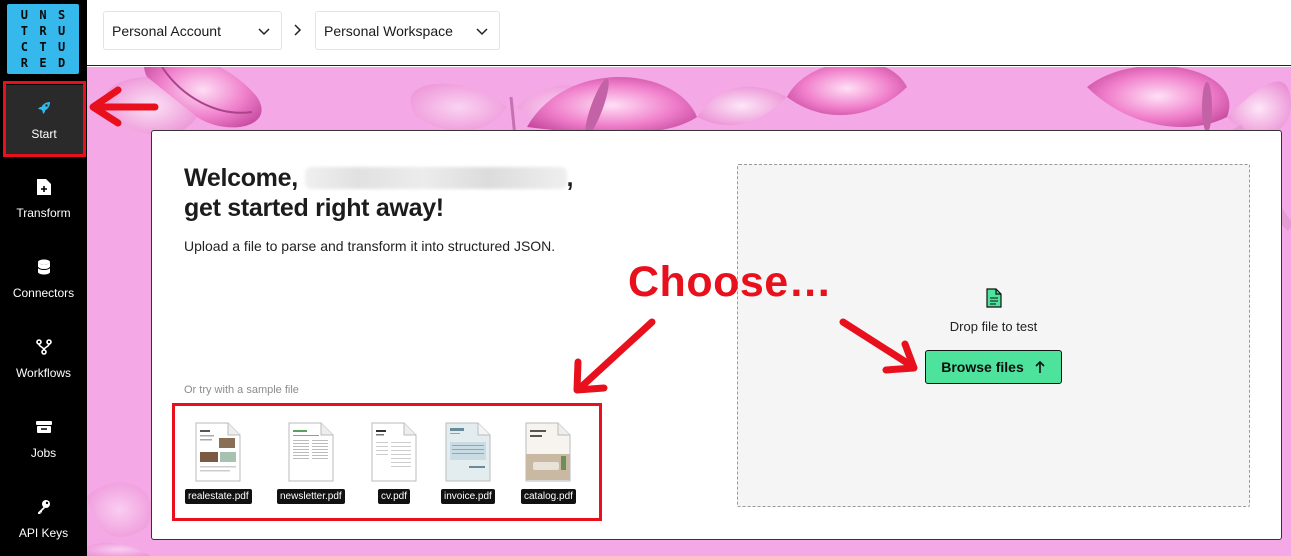  I want to click on sidebar: U N S T R U C T U R E D Start Transform, so click(43, 278).